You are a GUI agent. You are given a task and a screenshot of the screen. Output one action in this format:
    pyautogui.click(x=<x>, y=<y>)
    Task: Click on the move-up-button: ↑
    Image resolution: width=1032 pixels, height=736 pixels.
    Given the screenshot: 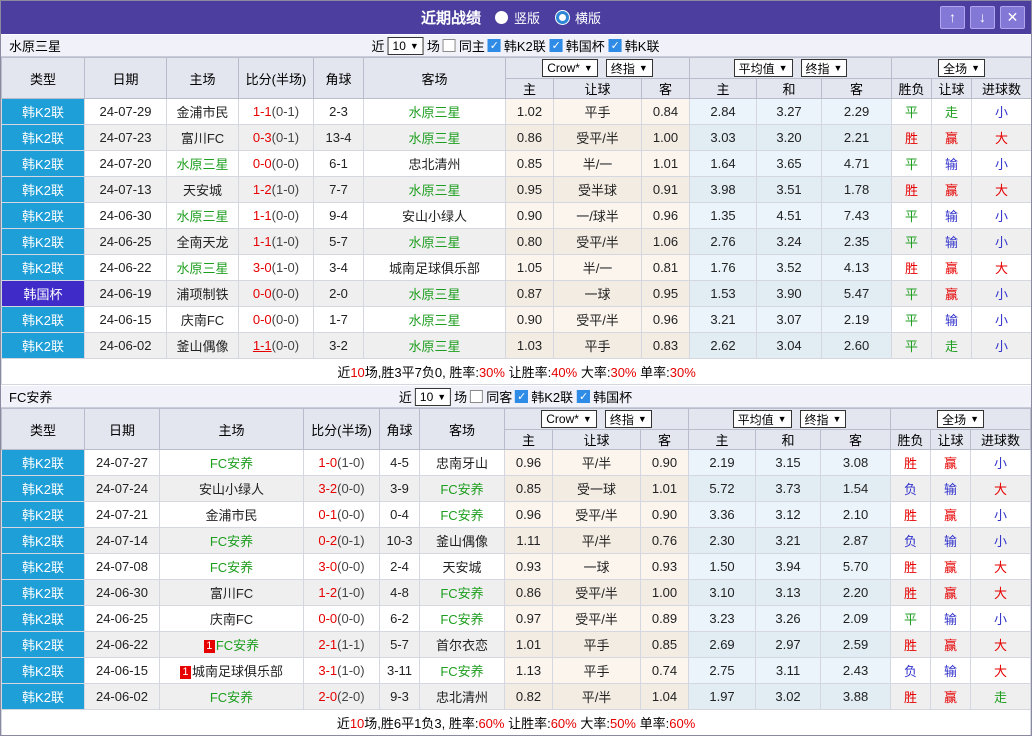 What is the action you would take?
    pyautogui.click(x=952, y=17)
    